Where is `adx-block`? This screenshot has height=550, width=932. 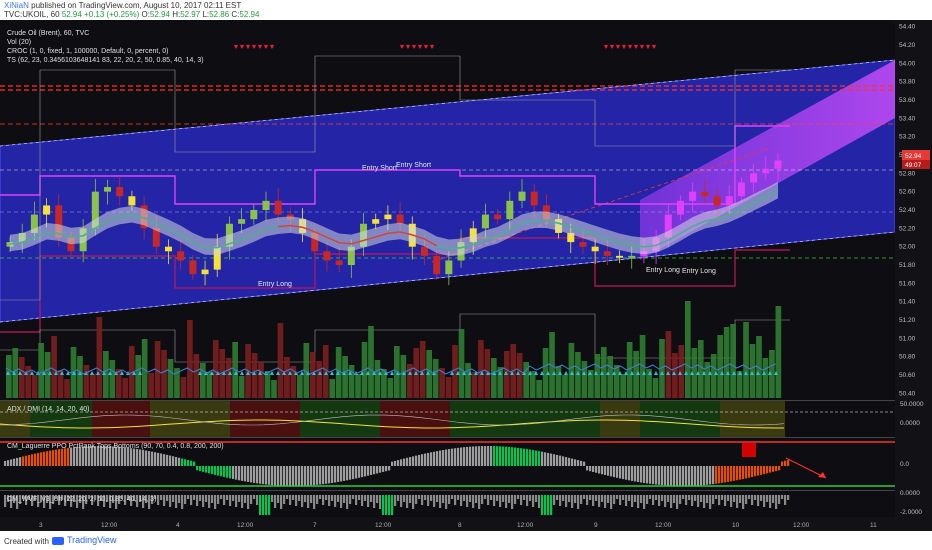 adx-block is located at coordinates (525, 419).